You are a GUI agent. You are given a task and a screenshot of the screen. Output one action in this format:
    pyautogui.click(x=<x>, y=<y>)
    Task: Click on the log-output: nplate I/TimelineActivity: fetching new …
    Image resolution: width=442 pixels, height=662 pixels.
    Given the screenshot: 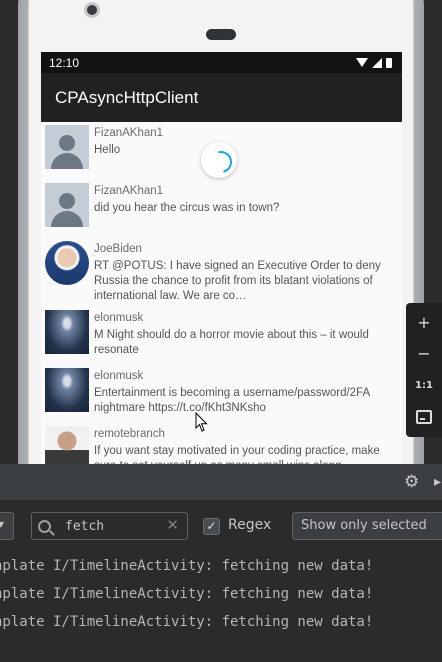 What is the action you would take?
    pyautogui.click(x=186, y=594)
    